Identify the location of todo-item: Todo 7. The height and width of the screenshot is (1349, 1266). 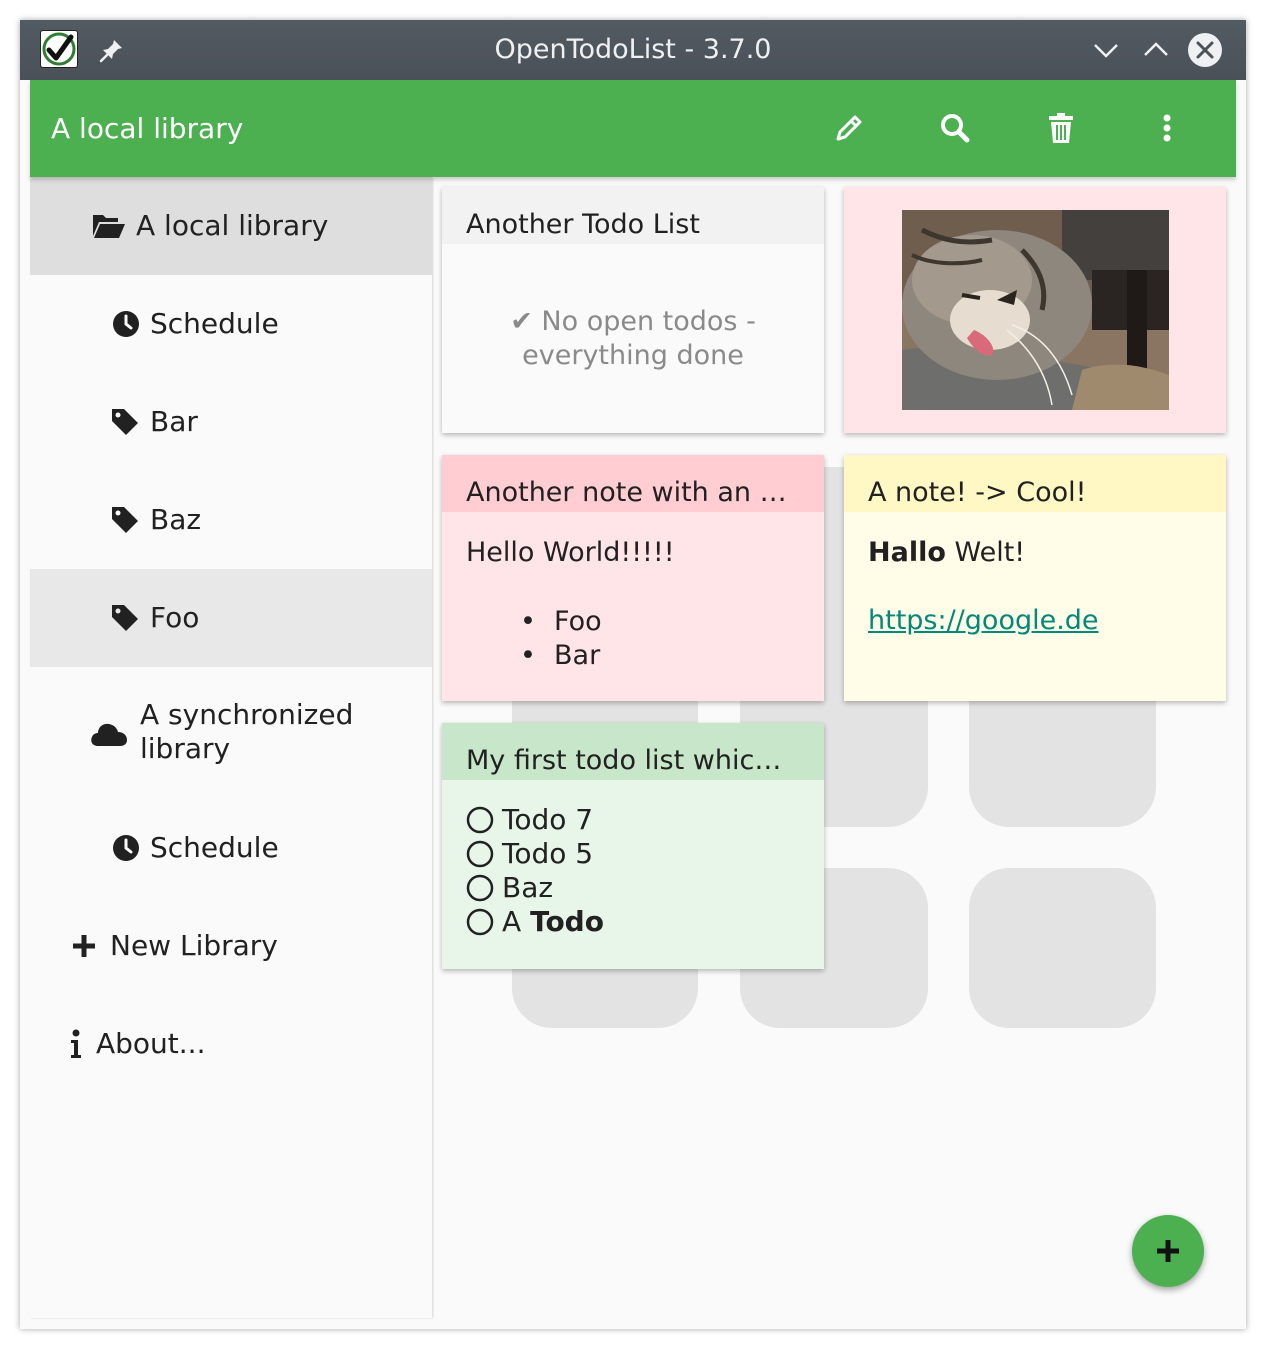
(535, 820).